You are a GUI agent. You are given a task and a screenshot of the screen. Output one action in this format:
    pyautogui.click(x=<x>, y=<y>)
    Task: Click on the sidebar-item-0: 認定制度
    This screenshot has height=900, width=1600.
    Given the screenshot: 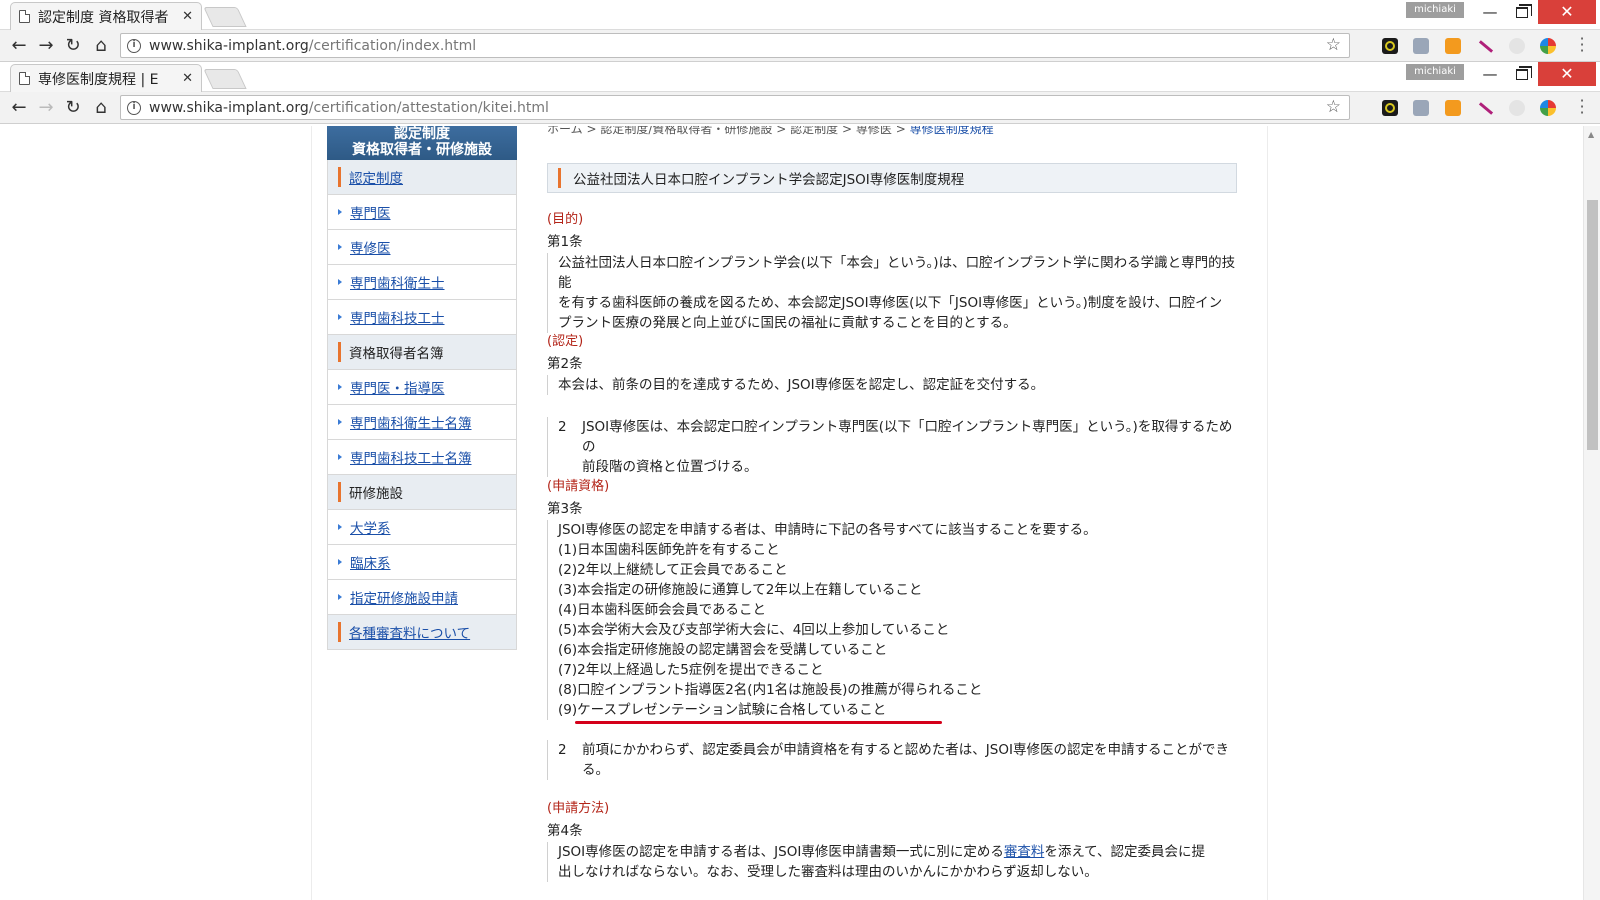 What is the action you would take?
    pyautogui.click(x=422, y=177)
    